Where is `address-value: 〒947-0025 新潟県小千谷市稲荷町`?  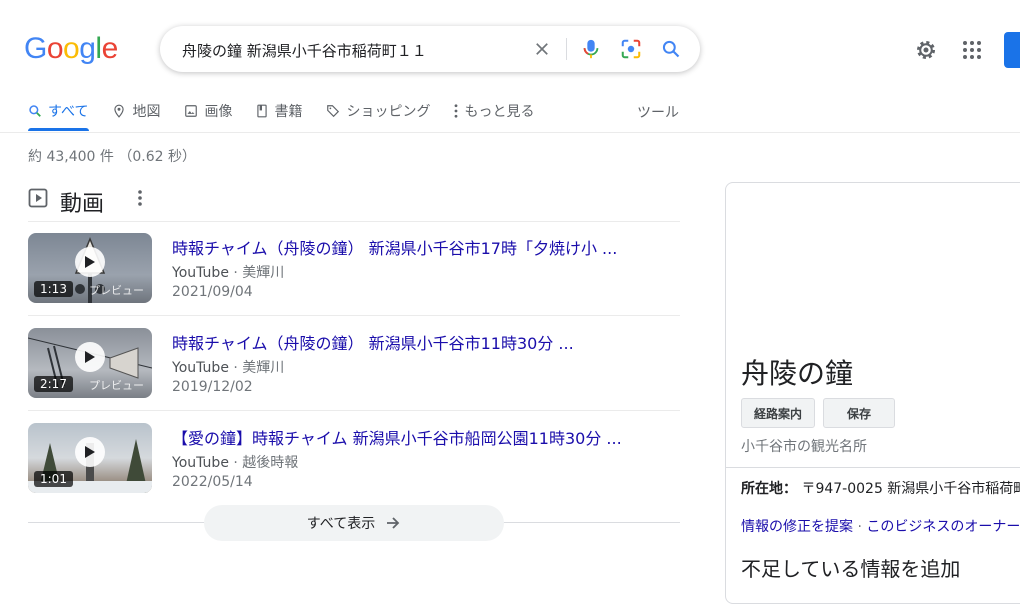 address-value: 〒947-0025 新潟県小千谷市稲荷町 is located at coordinates (910, 489).